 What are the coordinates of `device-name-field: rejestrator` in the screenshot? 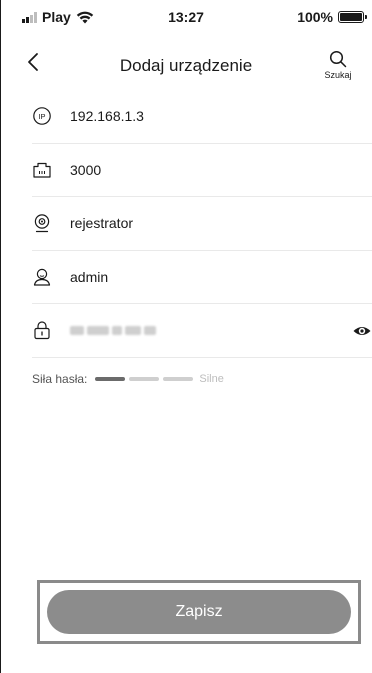 It's located at (202, 224).